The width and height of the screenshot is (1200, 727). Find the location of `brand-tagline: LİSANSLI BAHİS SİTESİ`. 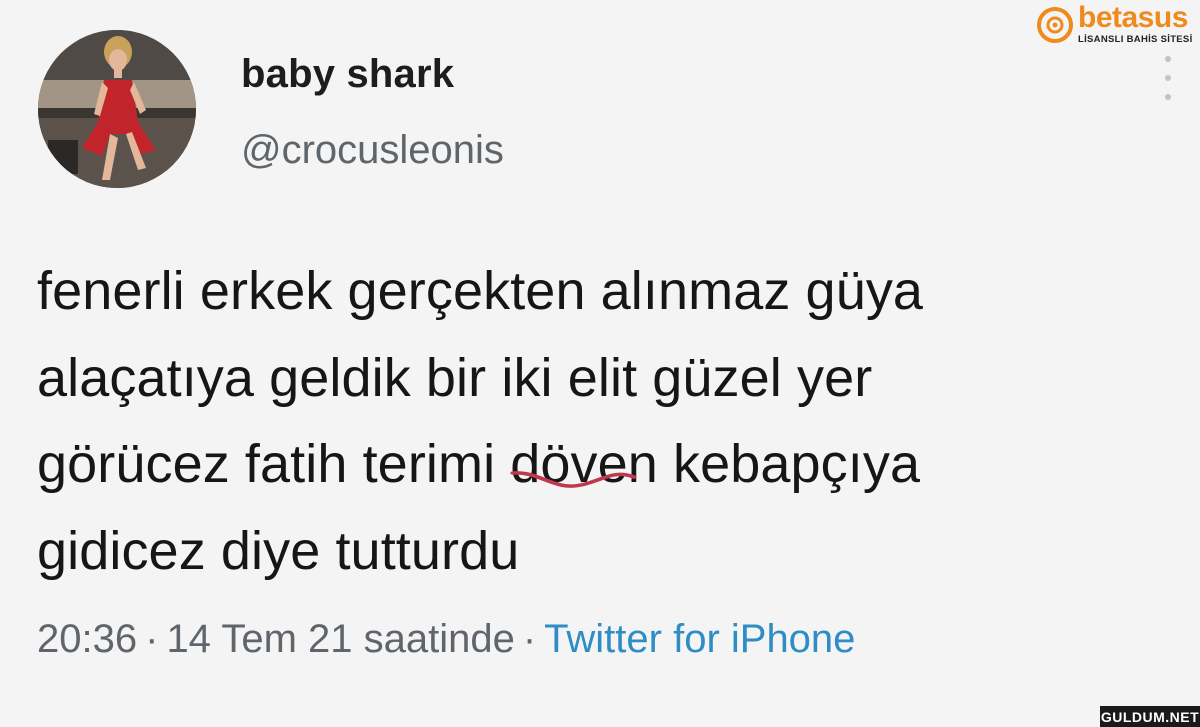

brand-tagline: LİSANSLI BAHİS SİTESİ is located at coordinates (1135, 39).